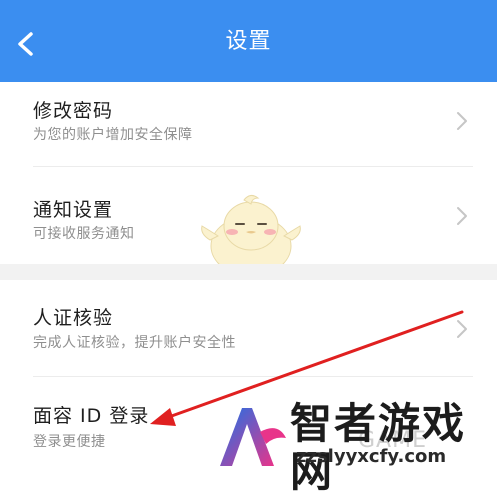 The width and height of the screenshot is (497, 496). Describe the element at coordinates (248, 272) in the screenshot. I see `section-gap` at that location.